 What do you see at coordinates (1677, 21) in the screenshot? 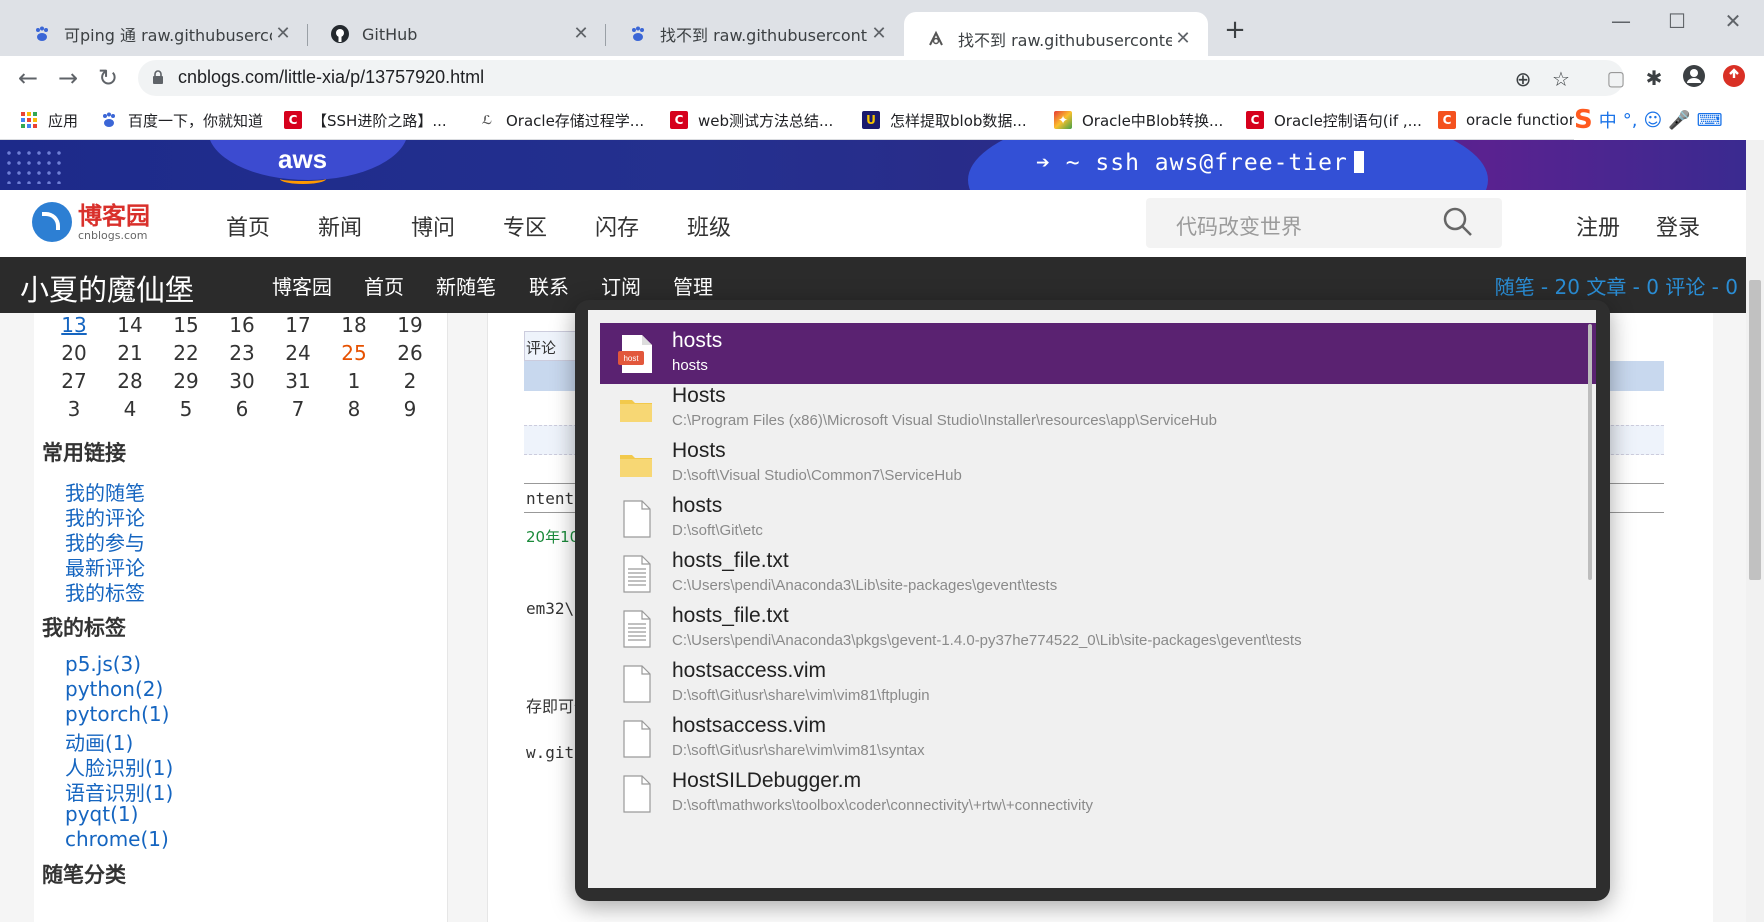
I see `maximize-button: ☐` at bounding box center [1677, 21].